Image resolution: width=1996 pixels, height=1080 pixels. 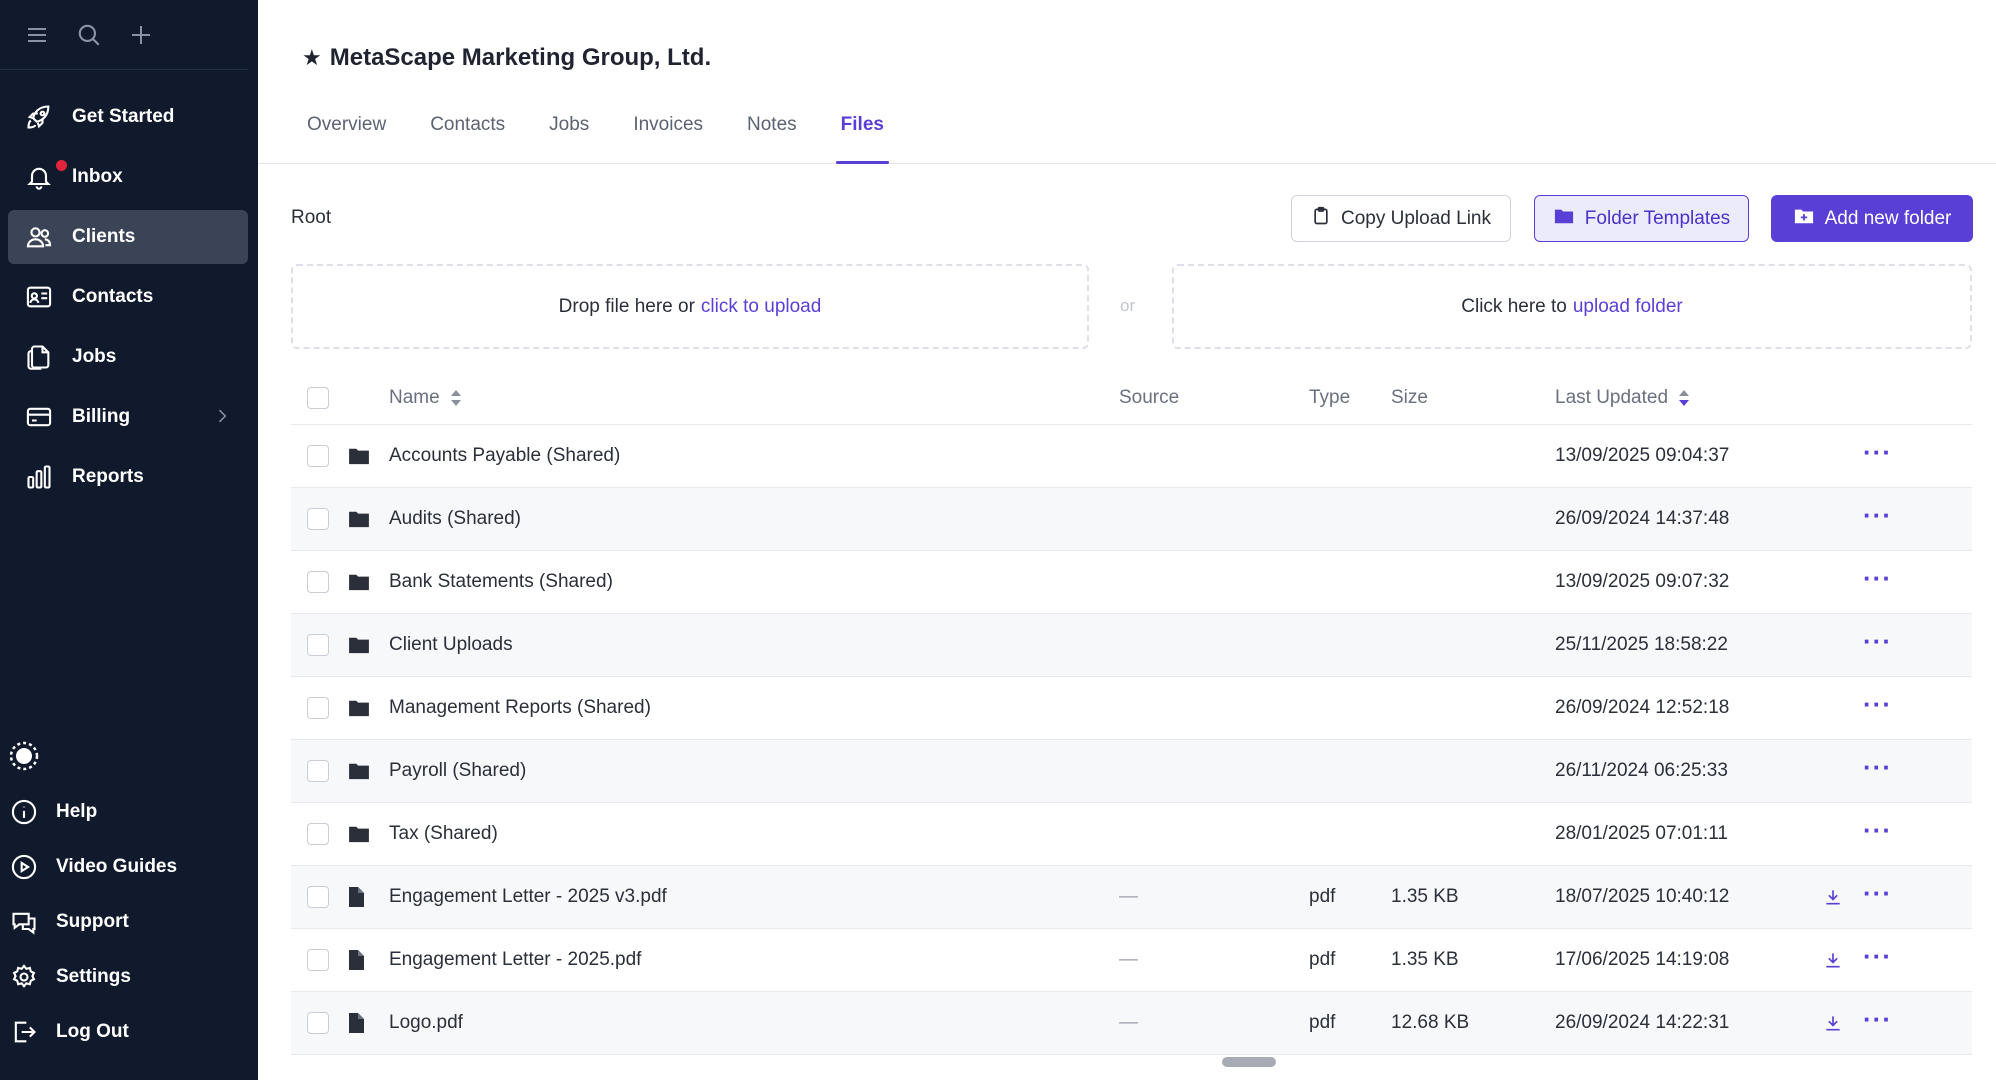 What do you see at coordinates (772, 139) in the screenshot?
I see `tab-notes: Notes` at bounding box center [772, 139].